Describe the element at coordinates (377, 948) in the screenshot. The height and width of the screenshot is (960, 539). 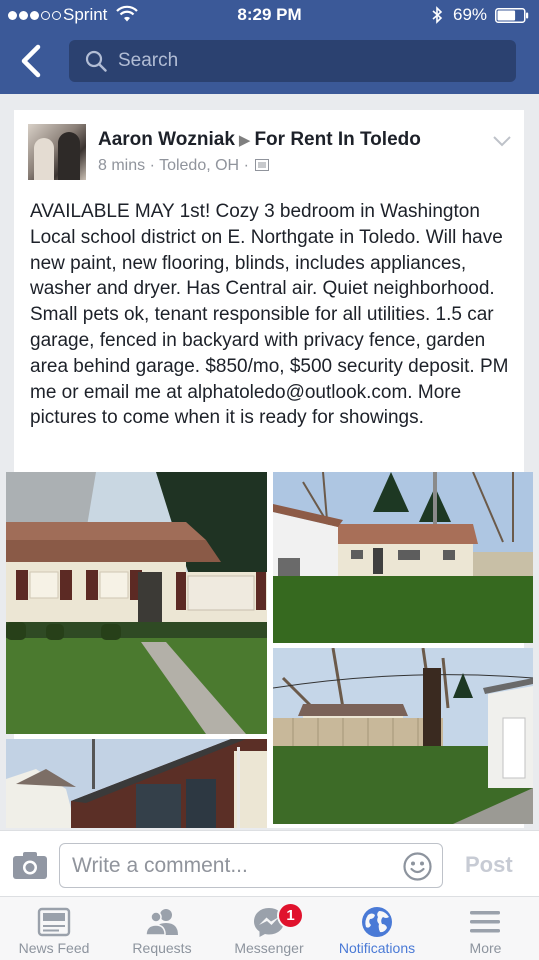
I see `tab-label: Notifications` at that location.